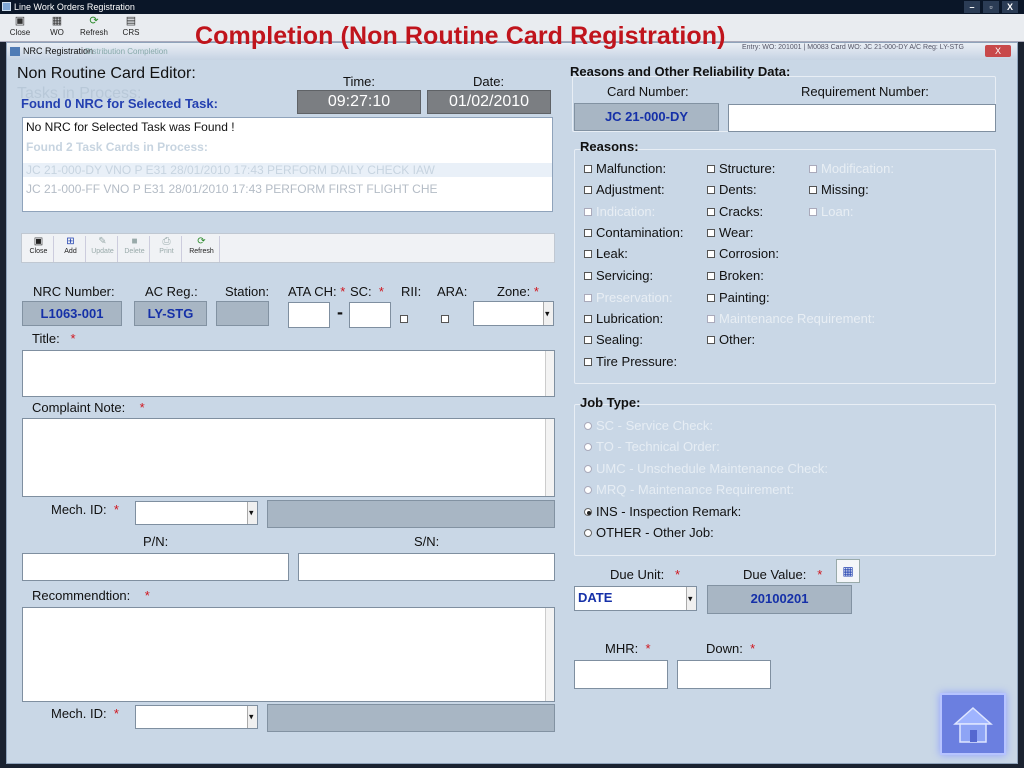 The width and height of the screenshot is (1024, 768). I want to click on job-type-other-radio: OTHER - Other Job:, so click(649, 532).